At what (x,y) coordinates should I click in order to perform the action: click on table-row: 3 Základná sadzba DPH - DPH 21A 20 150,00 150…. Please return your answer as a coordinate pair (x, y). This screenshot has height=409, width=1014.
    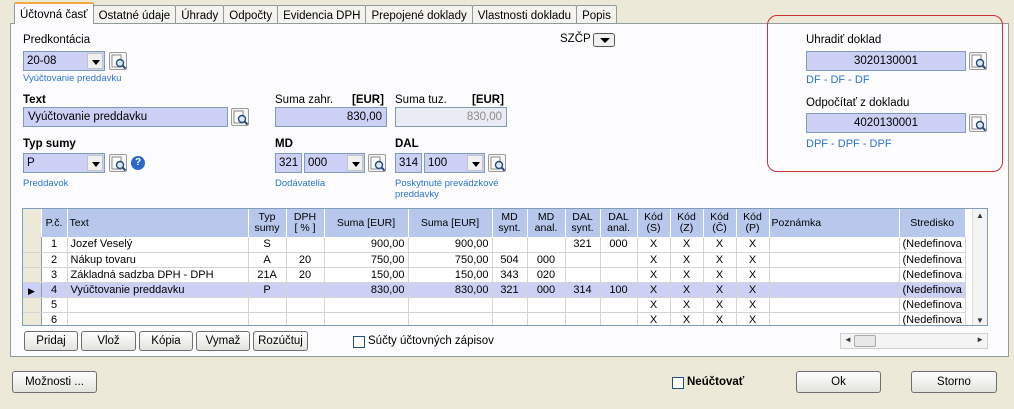
    Looking at the image, I should click on (494, 275).